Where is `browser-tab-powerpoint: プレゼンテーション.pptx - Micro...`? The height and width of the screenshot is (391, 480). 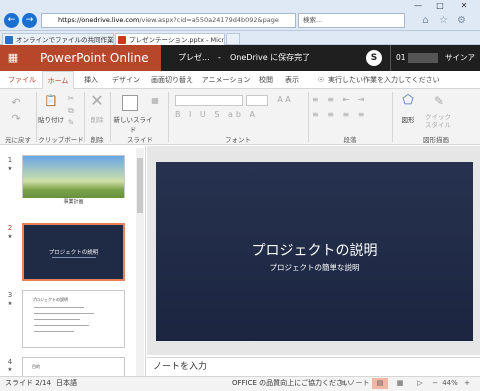
browser-tab-powerpoint: プレゼンテーション.pptx - Micro... is located at coordinates (170, 39).